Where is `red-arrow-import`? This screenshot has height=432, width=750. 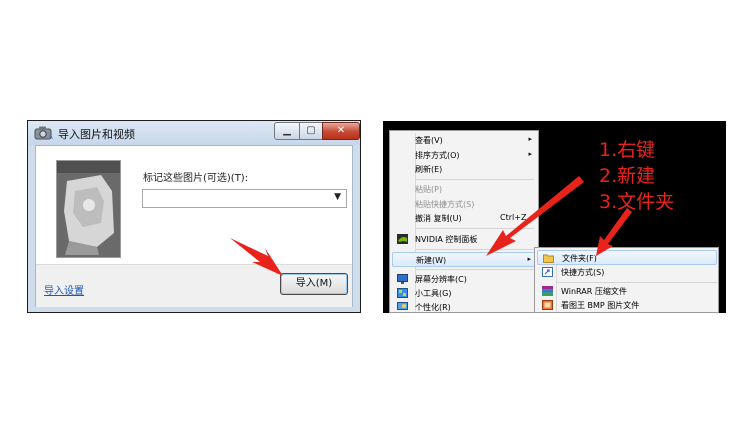
red-arrow-import is located at coordinates (256, 257).